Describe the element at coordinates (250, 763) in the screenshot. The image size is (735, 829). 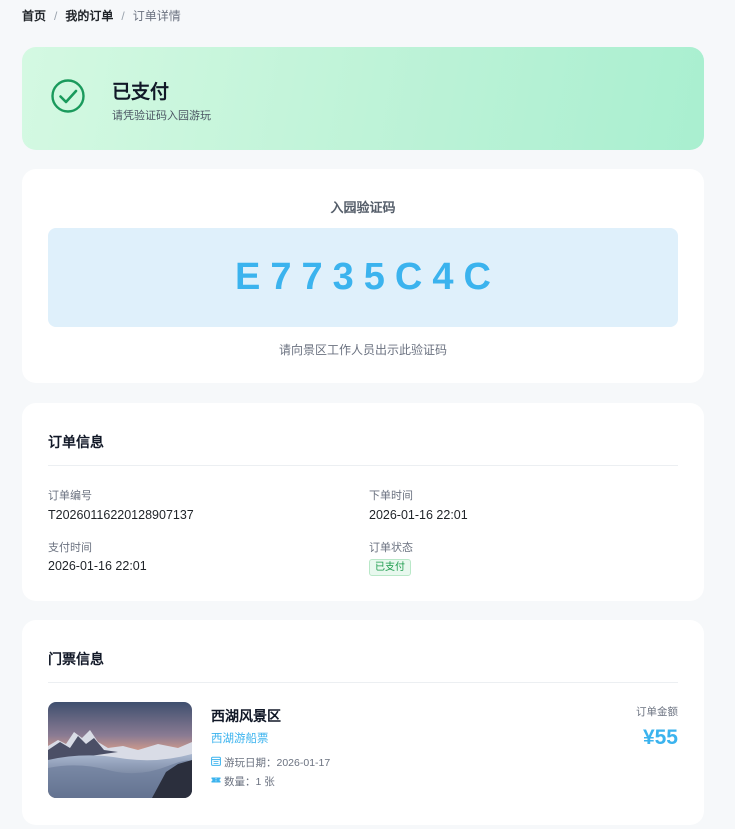
I see `visit-date-label: 游玩日期：` at that location.